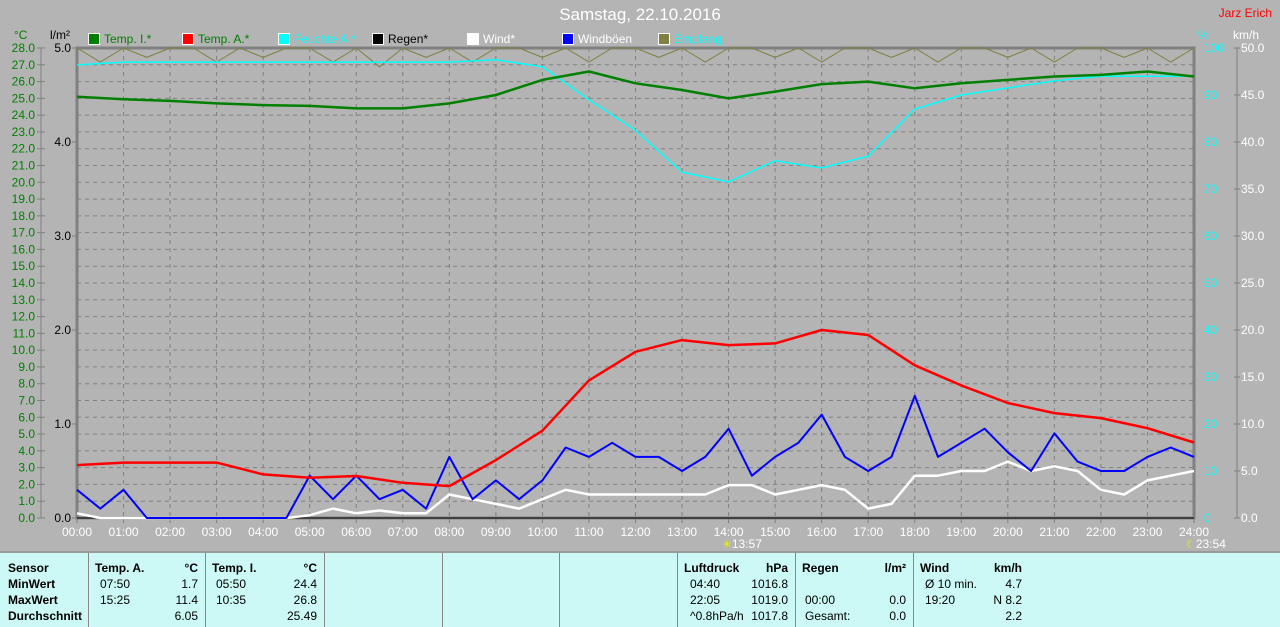 The image size is (1280, 627). I want to click on x-tick-label: 02:00, so click(170, 532).